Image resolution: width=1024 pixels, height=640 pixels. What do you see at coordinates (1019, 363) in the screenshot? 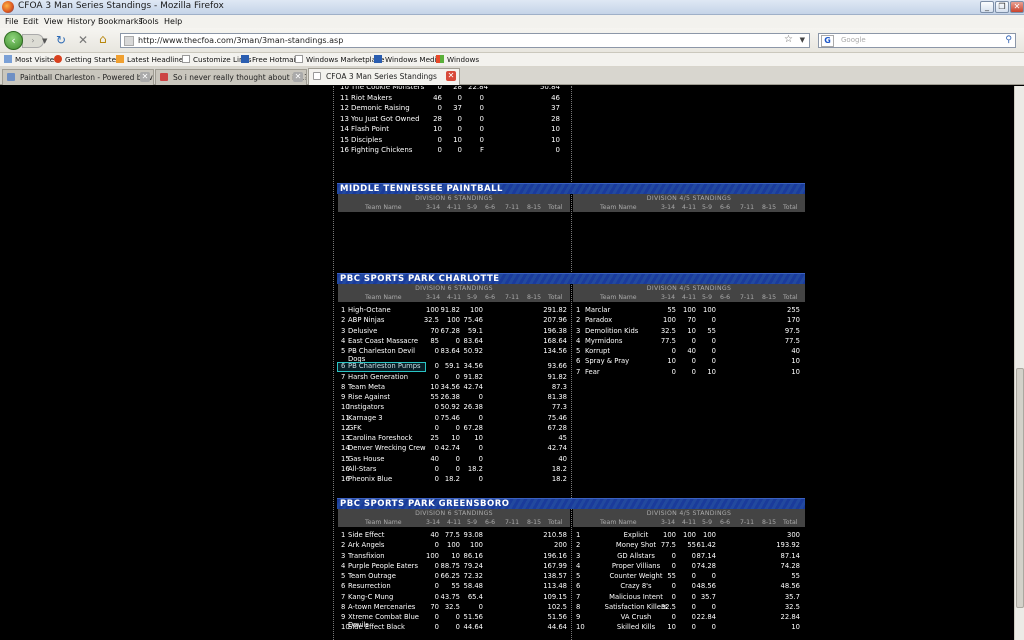
I see `vertical-scrollbar` at bounding box center [1019, 363].